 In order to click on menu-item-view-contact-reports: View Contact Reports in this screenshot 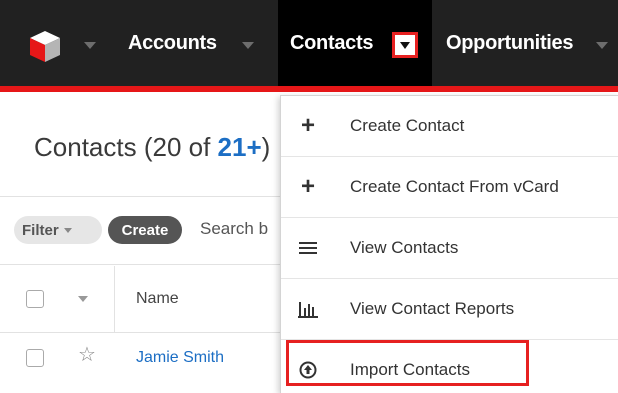, I will do `click(449, 309)`.